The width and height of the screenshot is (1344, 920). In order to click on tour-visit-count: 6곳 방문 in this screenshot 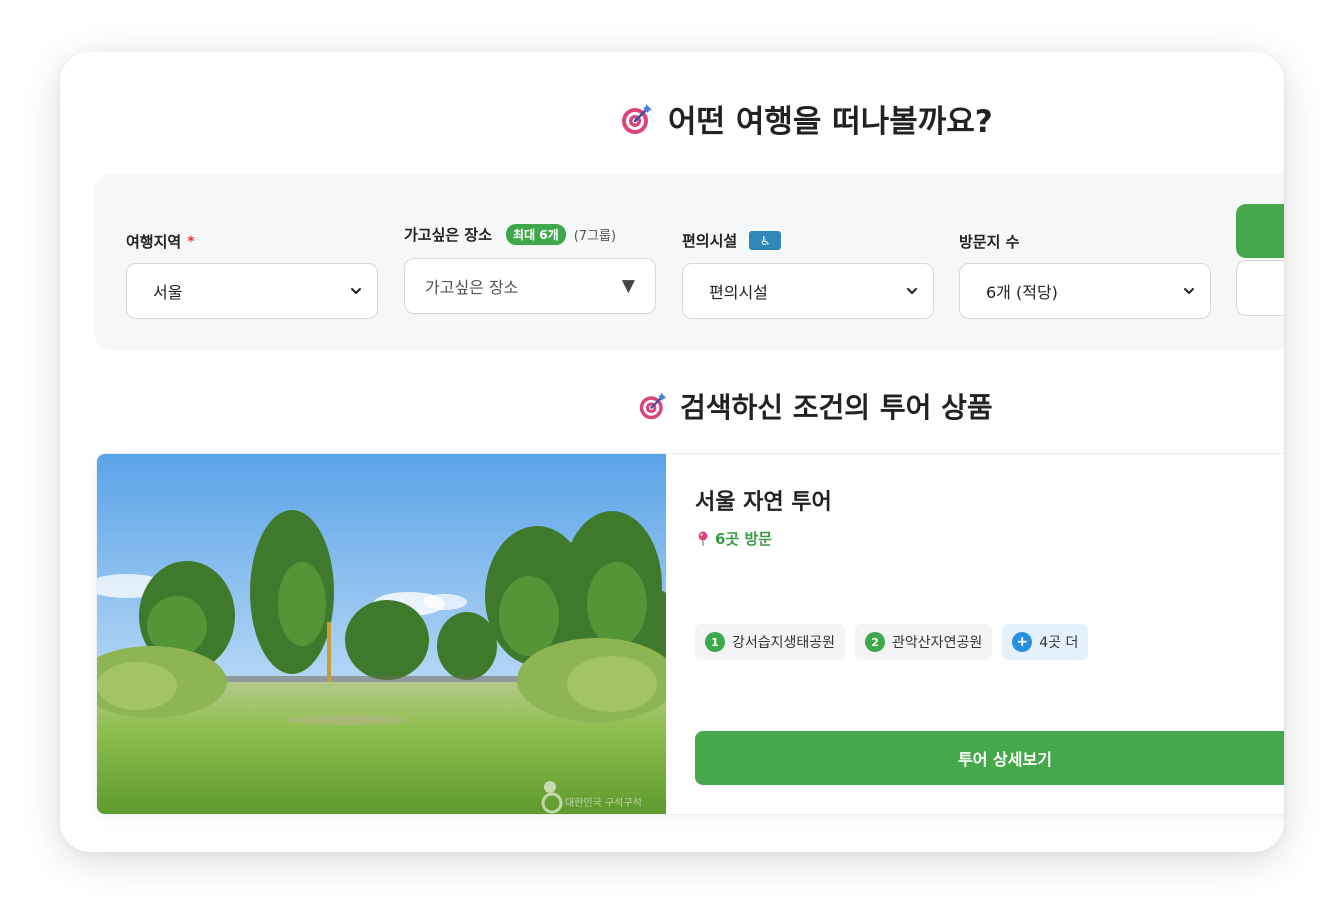, I will do `click(734, 538)`.